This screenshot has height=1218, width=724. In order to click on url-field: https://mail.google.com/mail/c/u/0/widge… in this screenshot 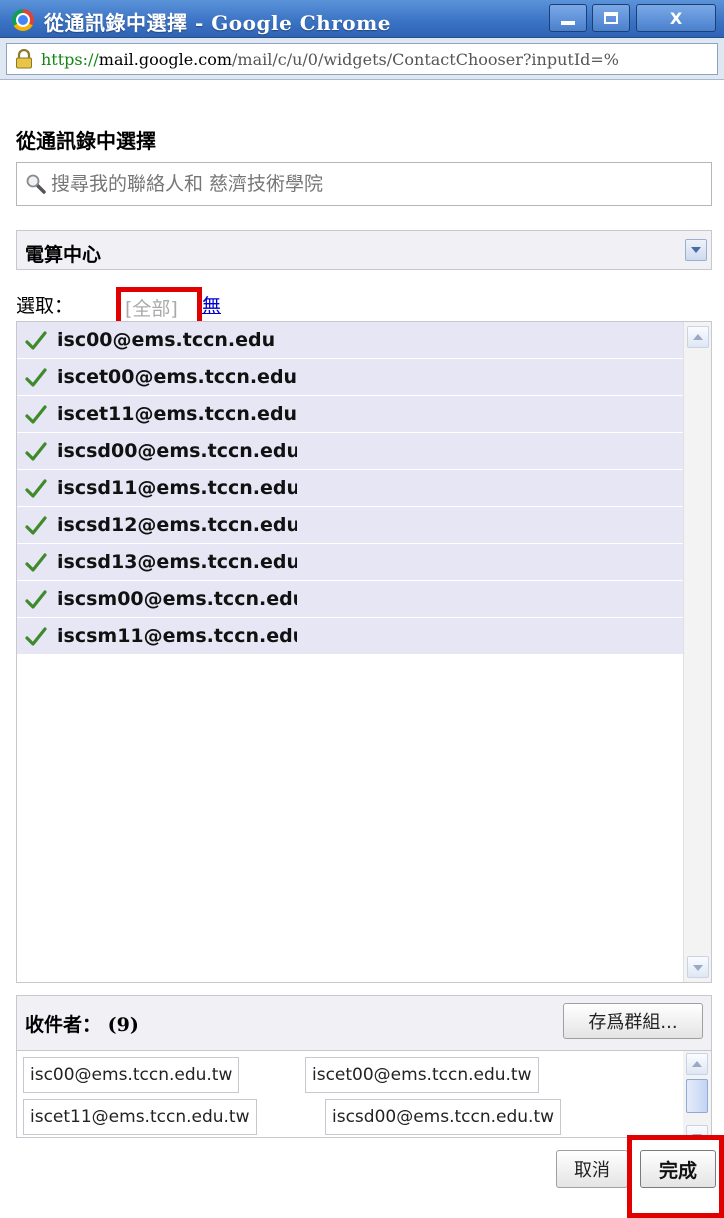, I will do `click(362, 59)`.